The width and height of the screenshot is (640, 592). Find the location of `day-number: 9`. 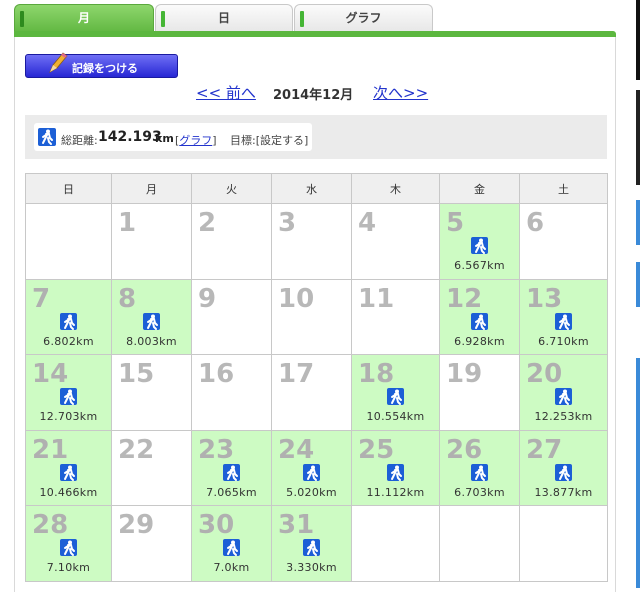

day-number: 9 is located at coordinates (207, 298).